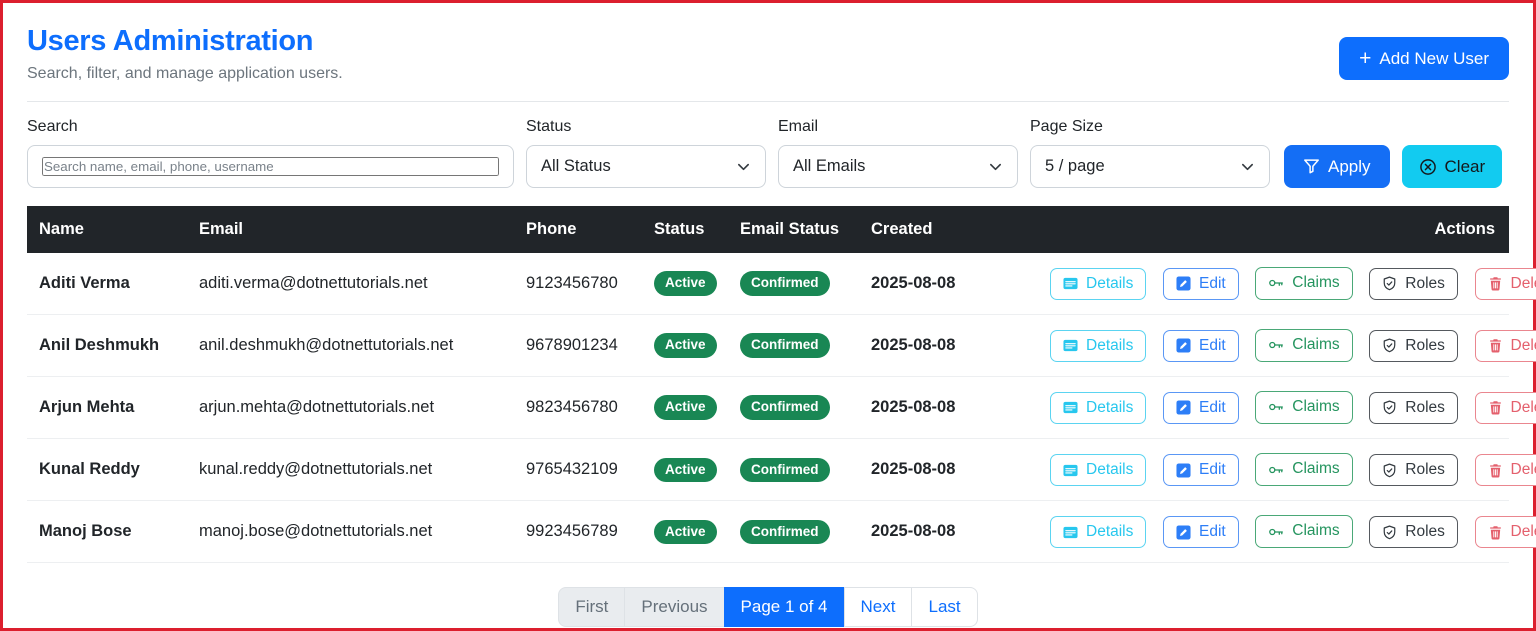  Describe the element at coordinates (1495, 408) in the screenshot. I see `trash-icon` at that location.